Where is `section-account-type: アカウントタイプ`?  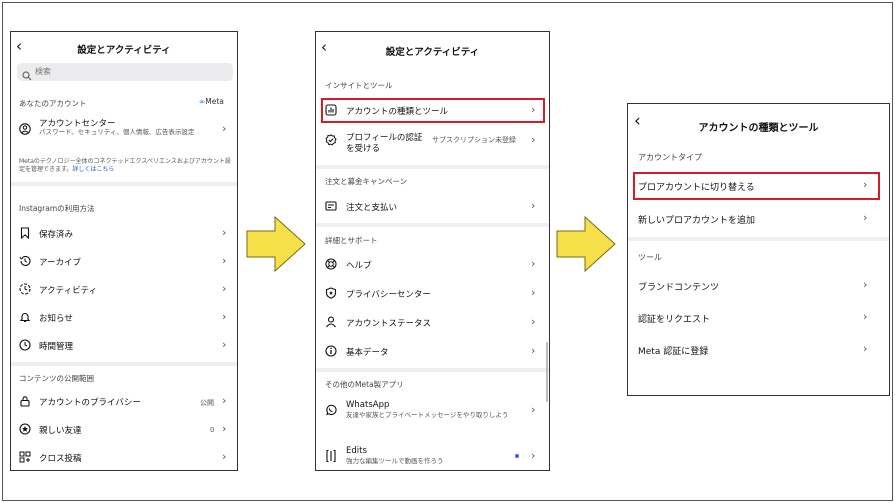
section-account-type: アカウントタイプ is located at coordinates (670, 157).